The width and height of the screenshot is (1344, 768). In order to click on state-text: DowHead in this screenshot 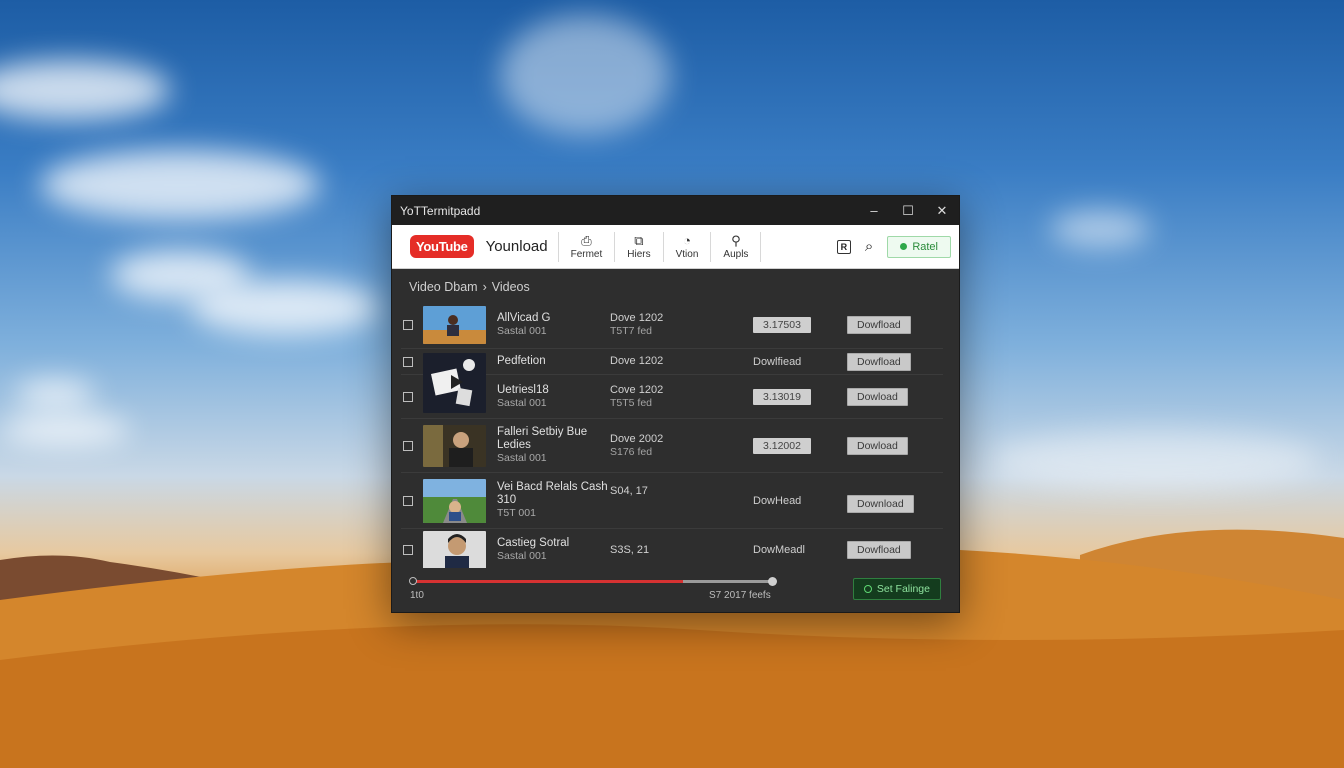, I will do `click(777, 500)`.